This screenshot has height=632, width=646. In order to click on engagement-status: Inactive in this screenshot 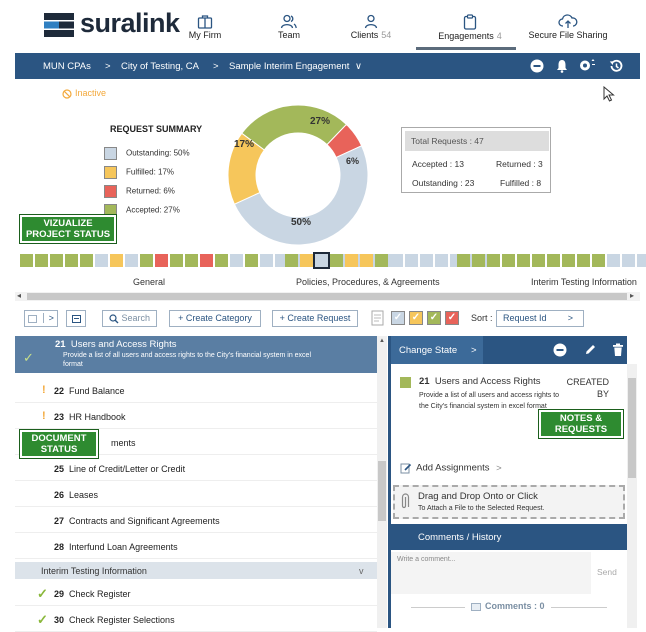, I will do `click(84, 93)`.